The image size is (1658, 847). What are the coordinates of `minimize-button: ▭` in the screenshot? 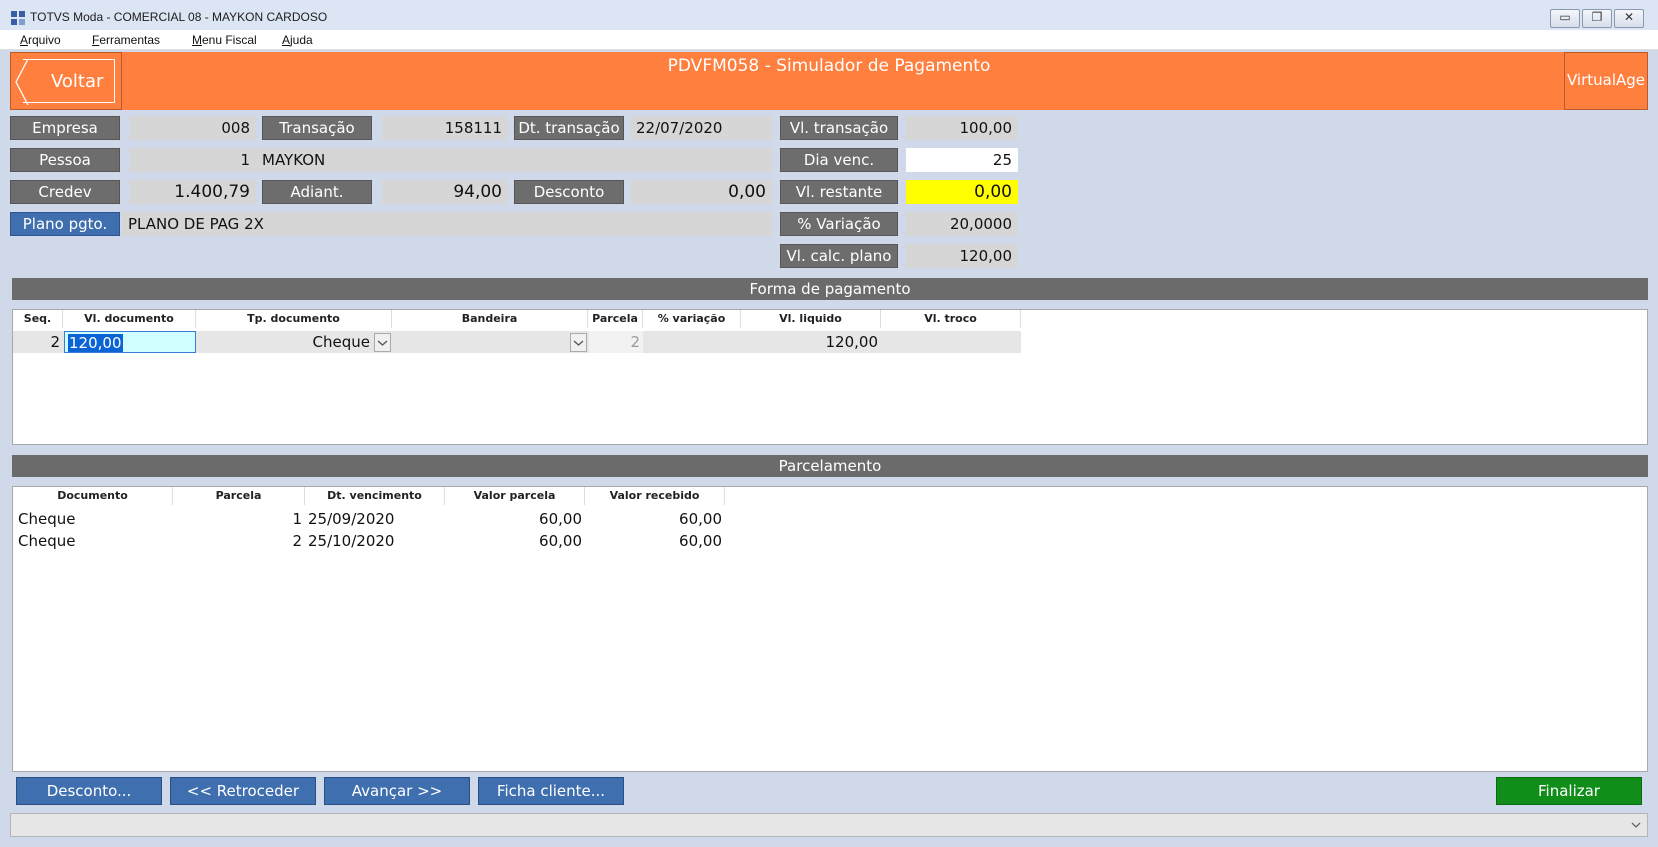 It's located at (1565, 18).